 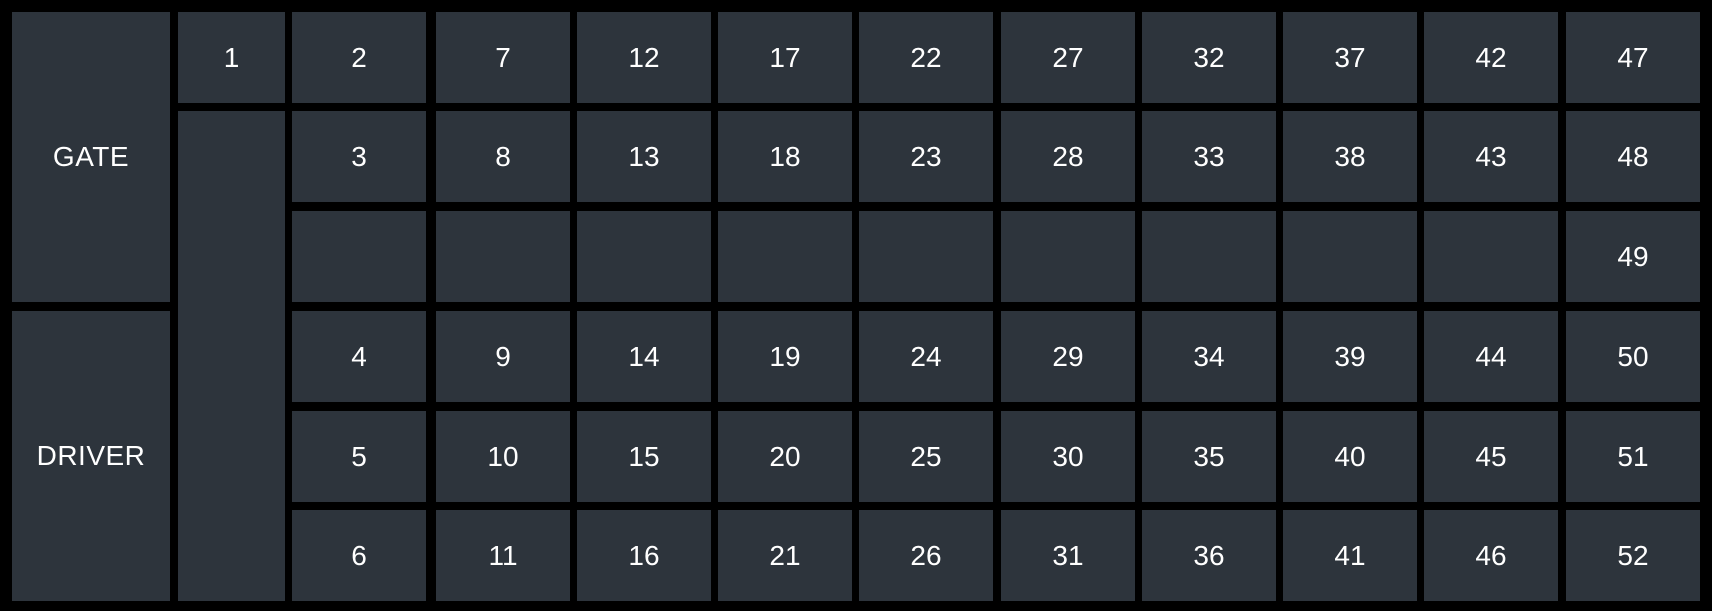 I want to click on seat-23: 23, so click(x=926, y=156).